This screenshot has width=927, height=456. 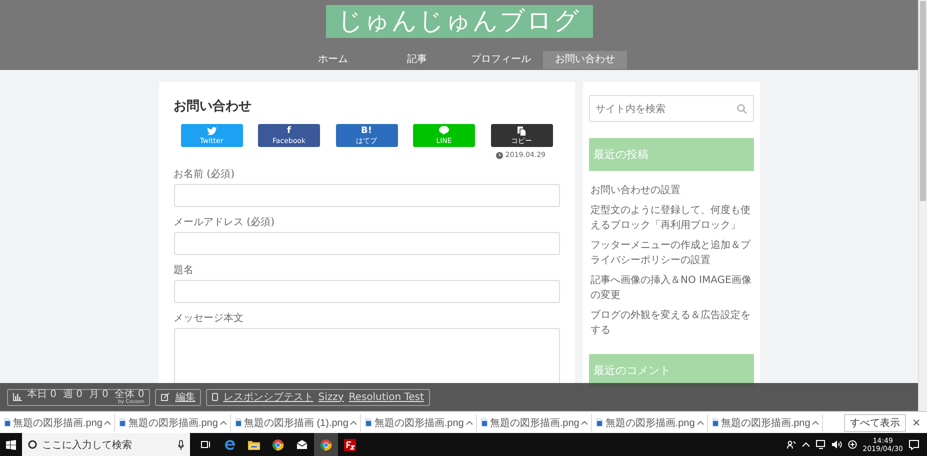 I want to click on download-file-name: 無題の図形描画 (1).png, so click(x=296, y=423).